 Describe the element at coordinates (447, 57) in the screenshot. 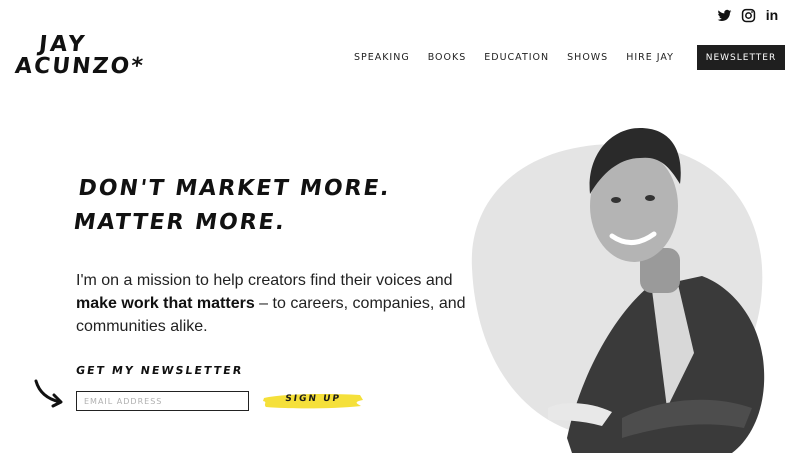

I see `nav-item-books: BOOKS` at that location.